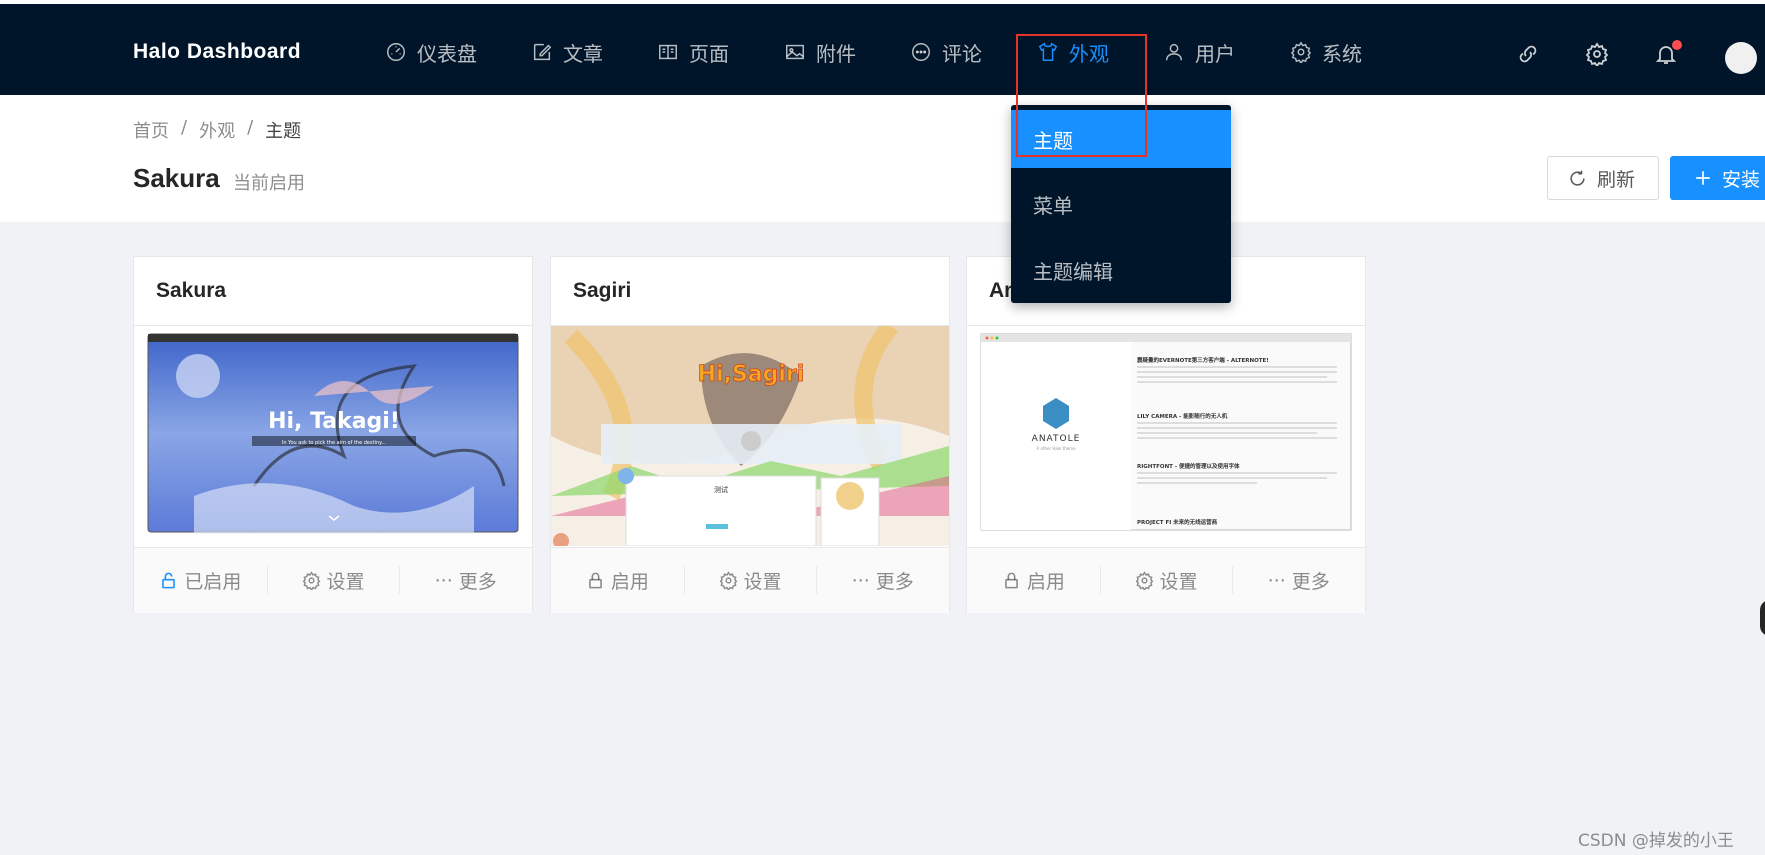  I want to click on preview-post-title: LILY CAMERA - 能影随行的无人机, so click(1182, 416).